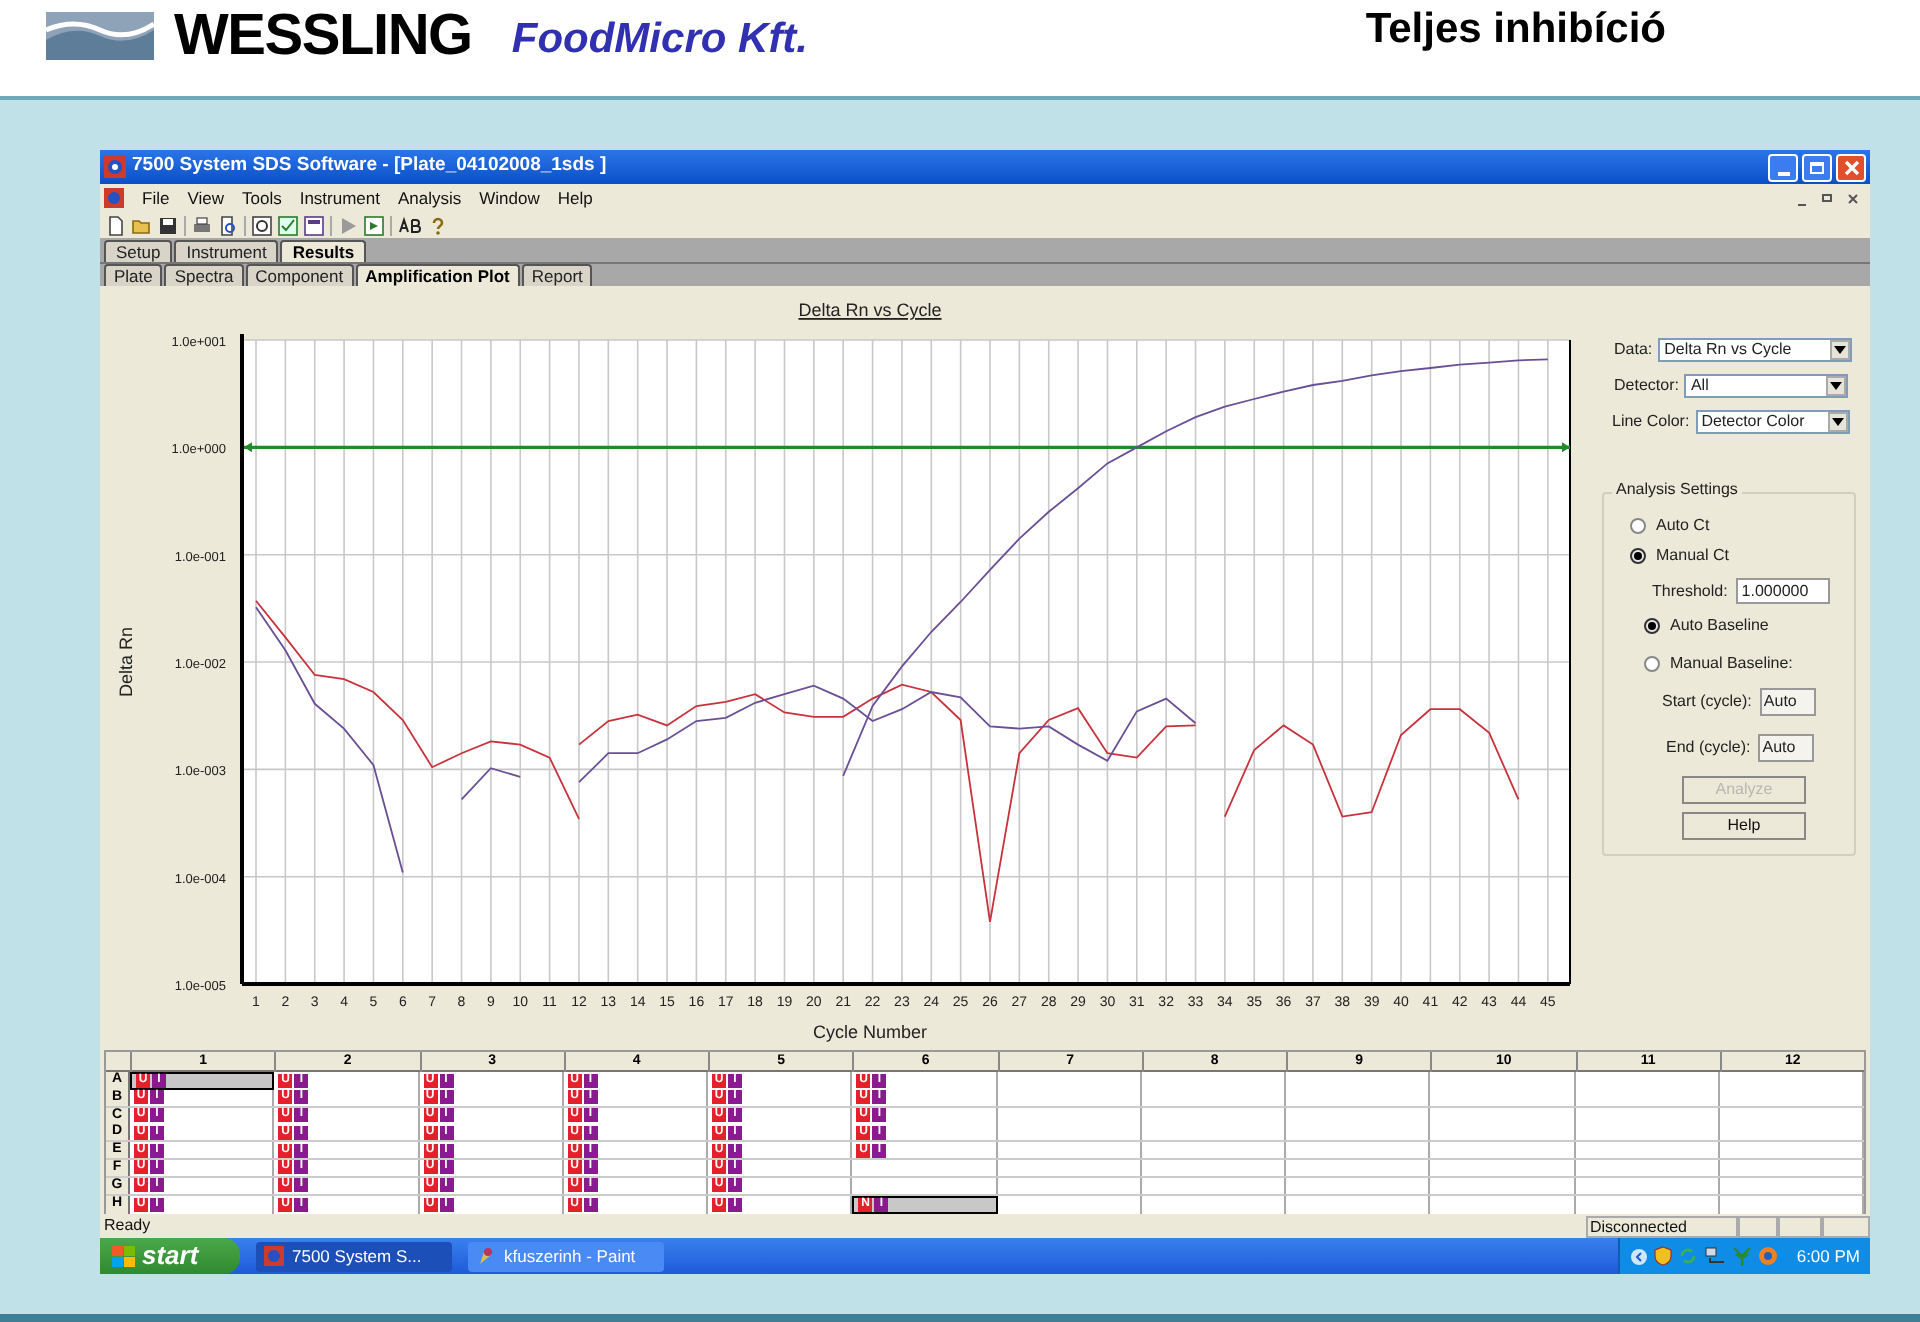 This screenshot has height=1322, width=1920. I want to click on detector-dropdown: All, so click(1766, 386).